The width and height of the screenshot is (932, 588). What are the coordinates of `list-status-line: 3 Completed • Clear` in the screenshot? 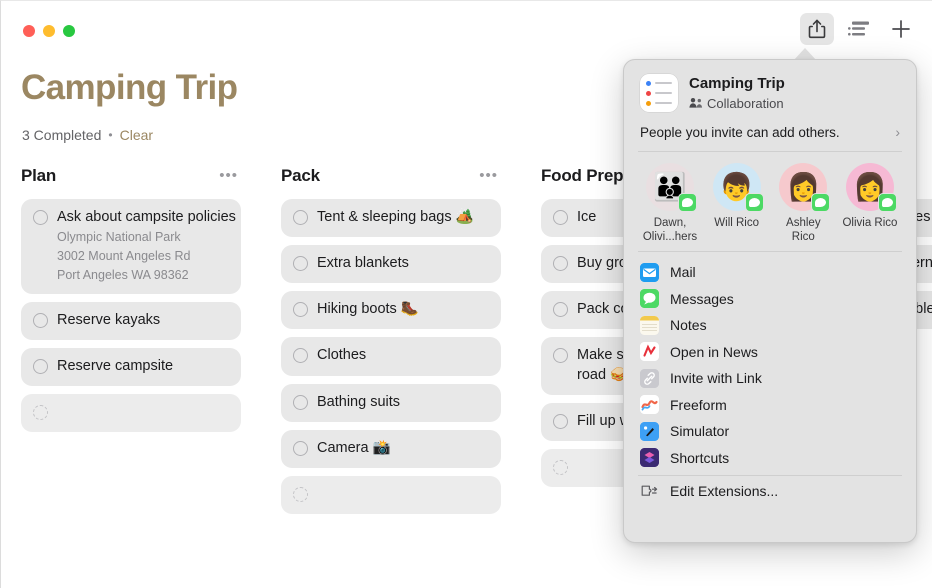 It's located at (87, 135).